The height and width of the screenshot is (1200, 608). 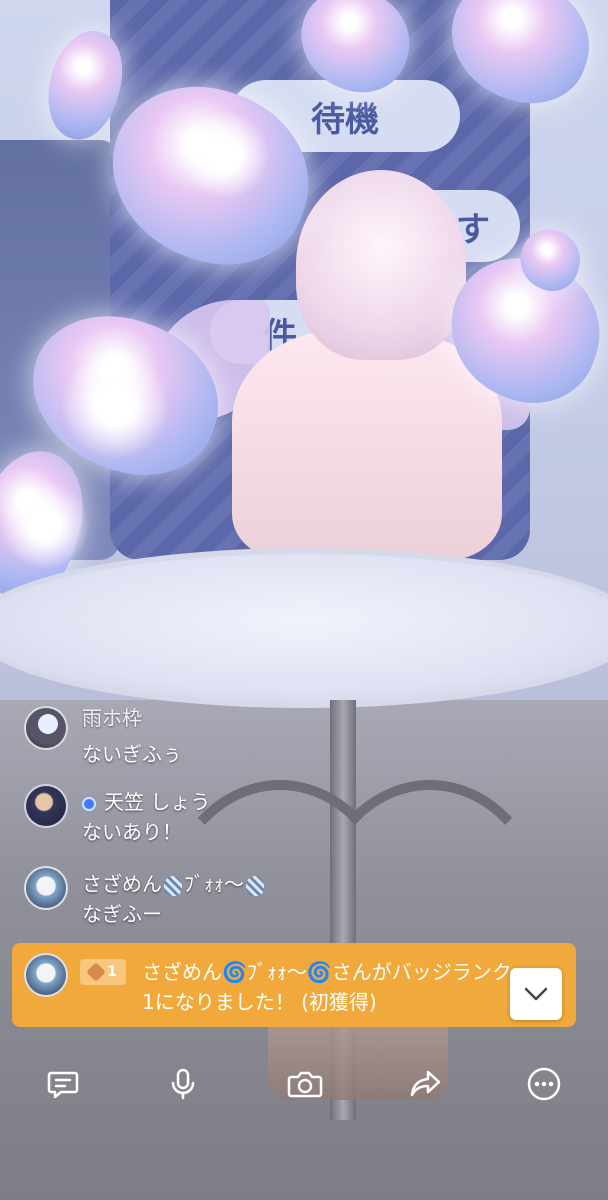 I want to click on share-icon, so click(x=425, y=1083).